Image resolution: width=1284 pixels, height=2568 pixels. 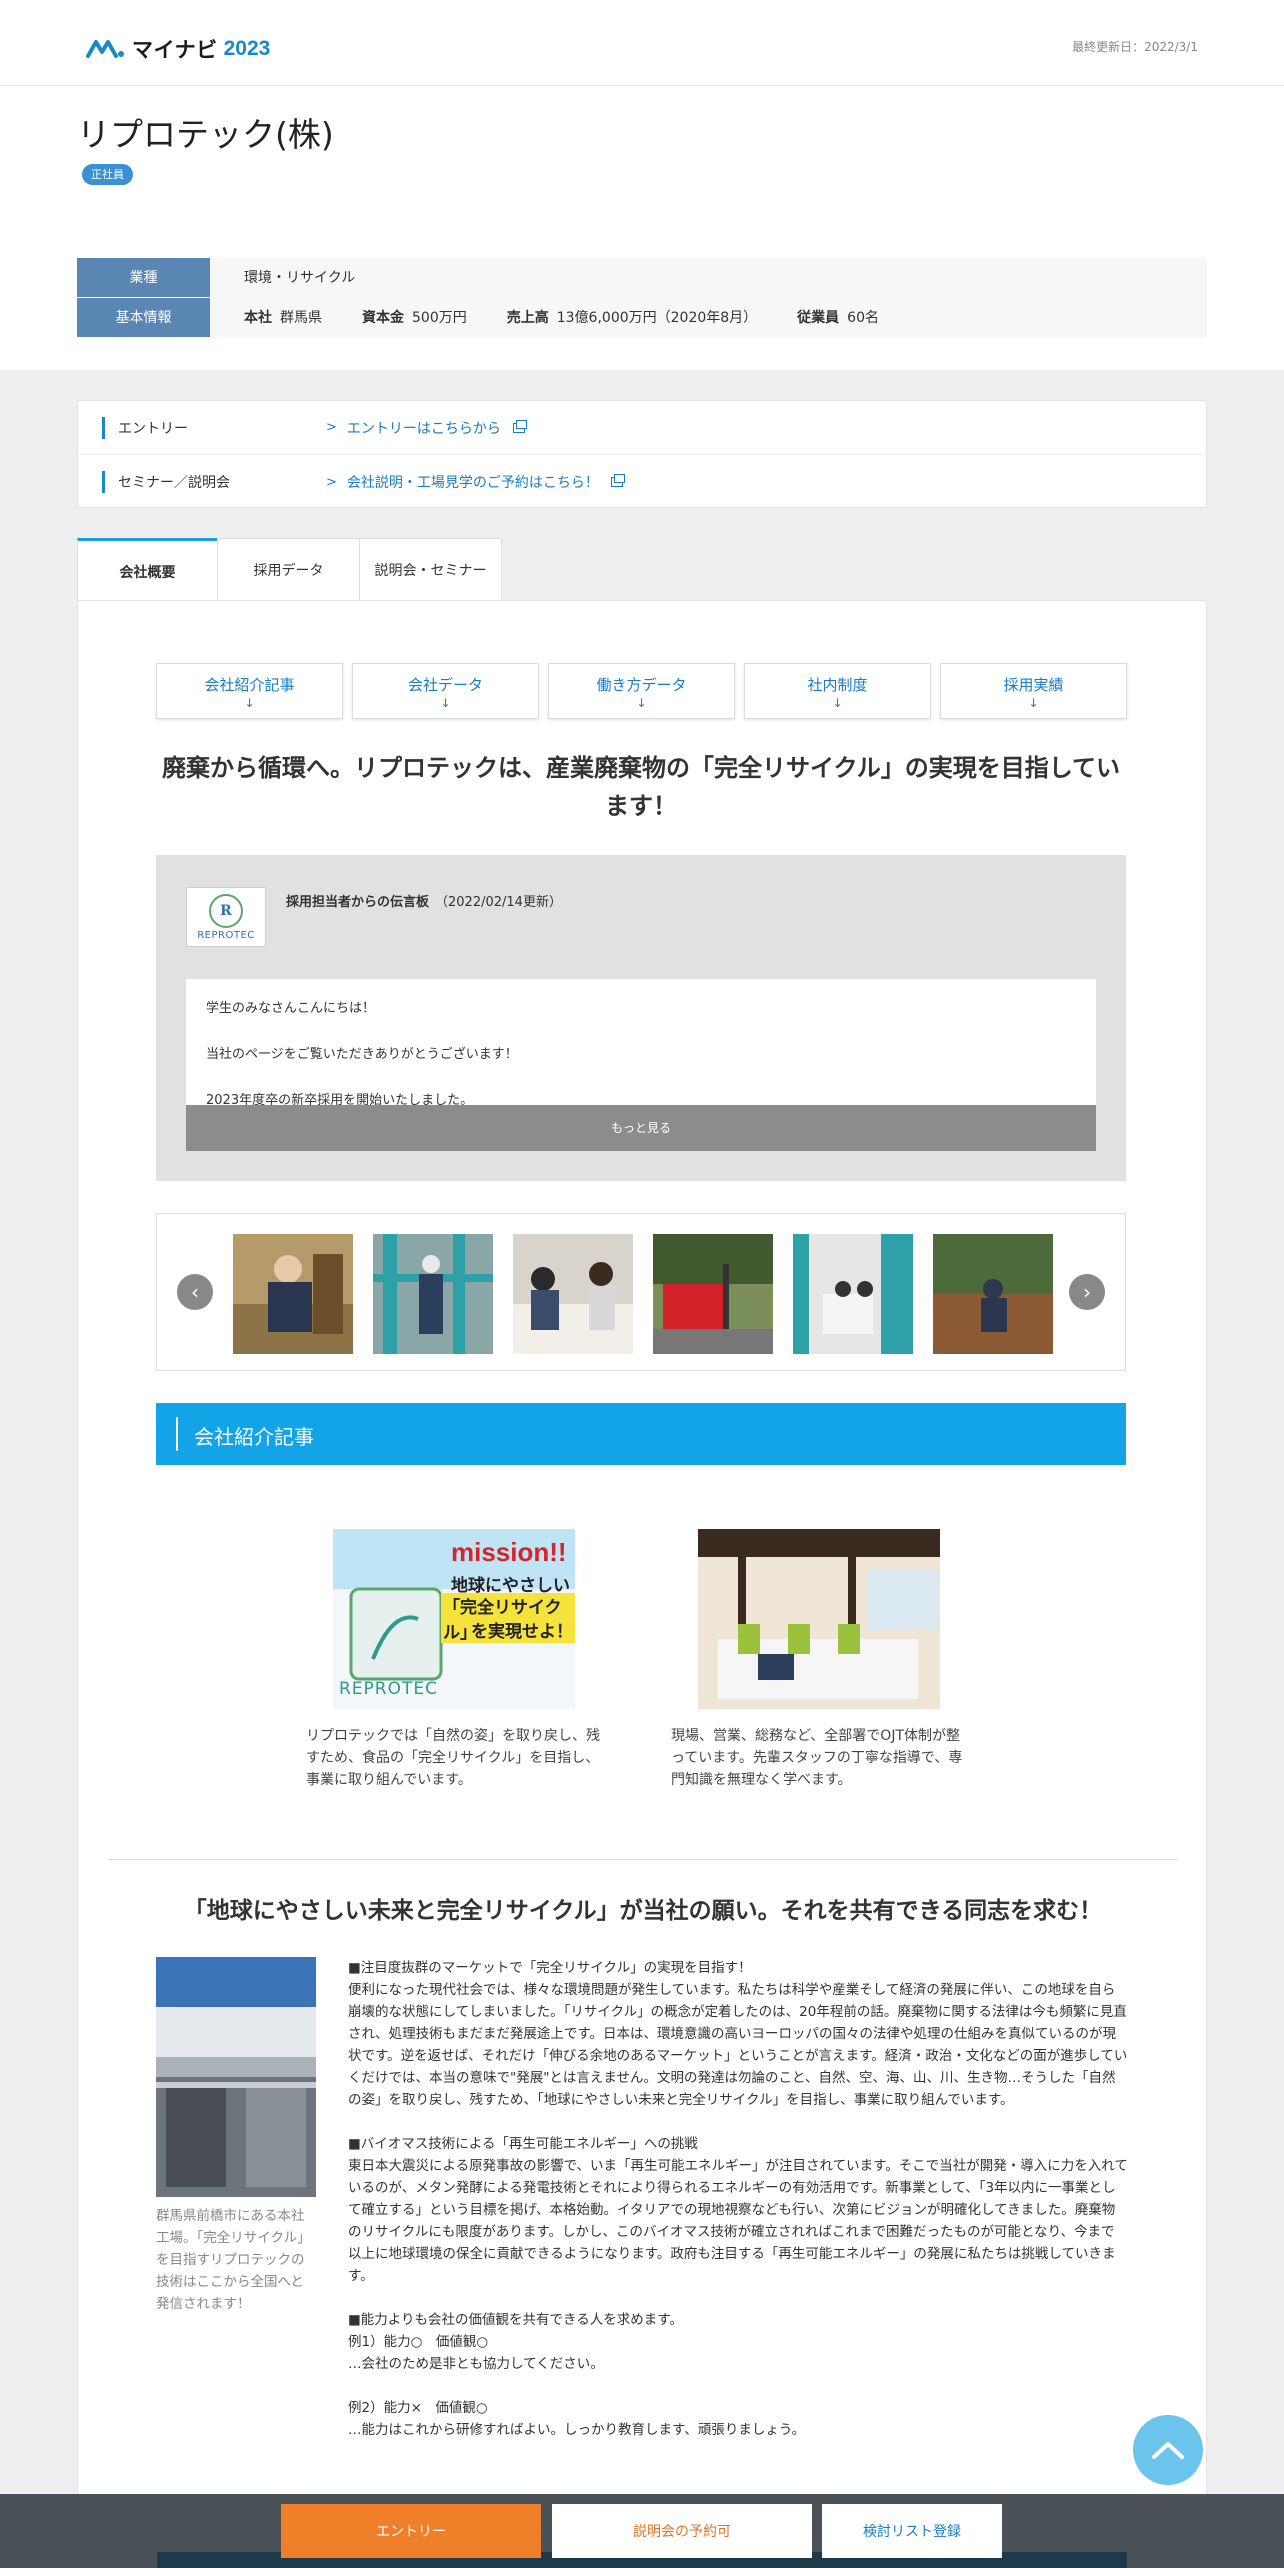 I want to click on quick-nav-label: 働き方データ, so click(x=641, y=685).